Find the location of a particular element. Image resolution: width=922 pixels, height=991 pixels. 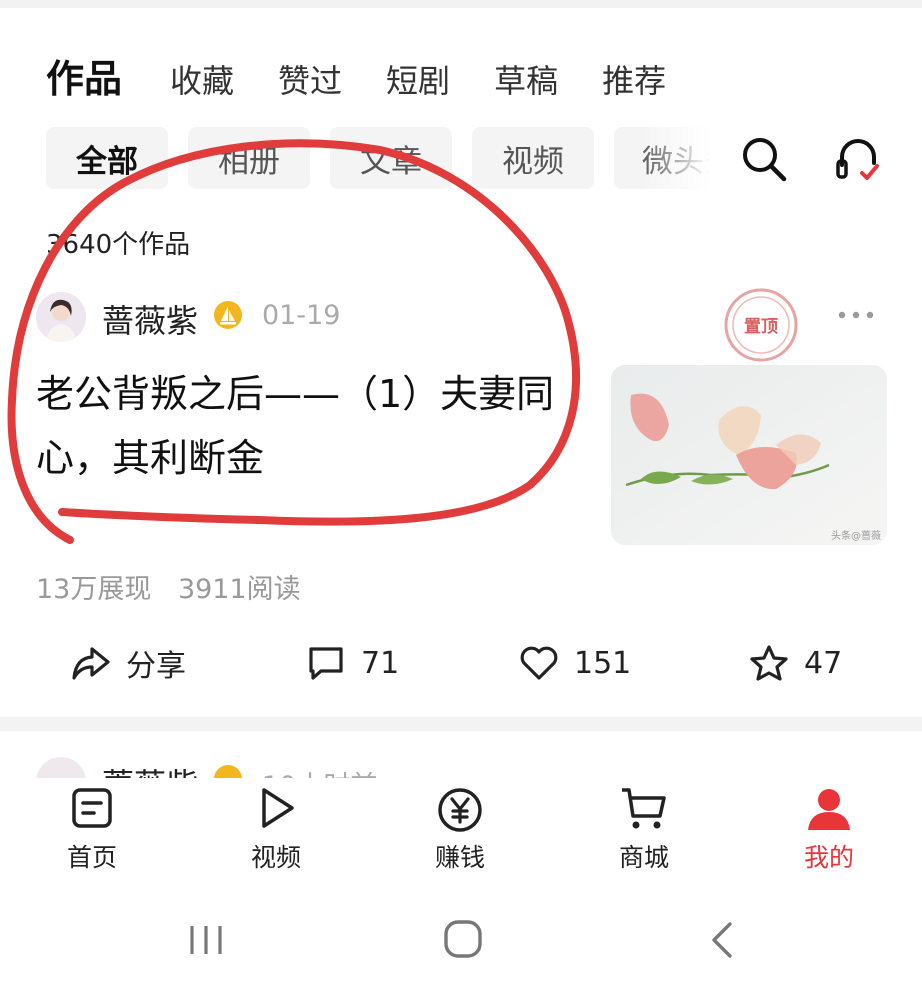

comment-count: 71 is located at coordinates (380, 663).